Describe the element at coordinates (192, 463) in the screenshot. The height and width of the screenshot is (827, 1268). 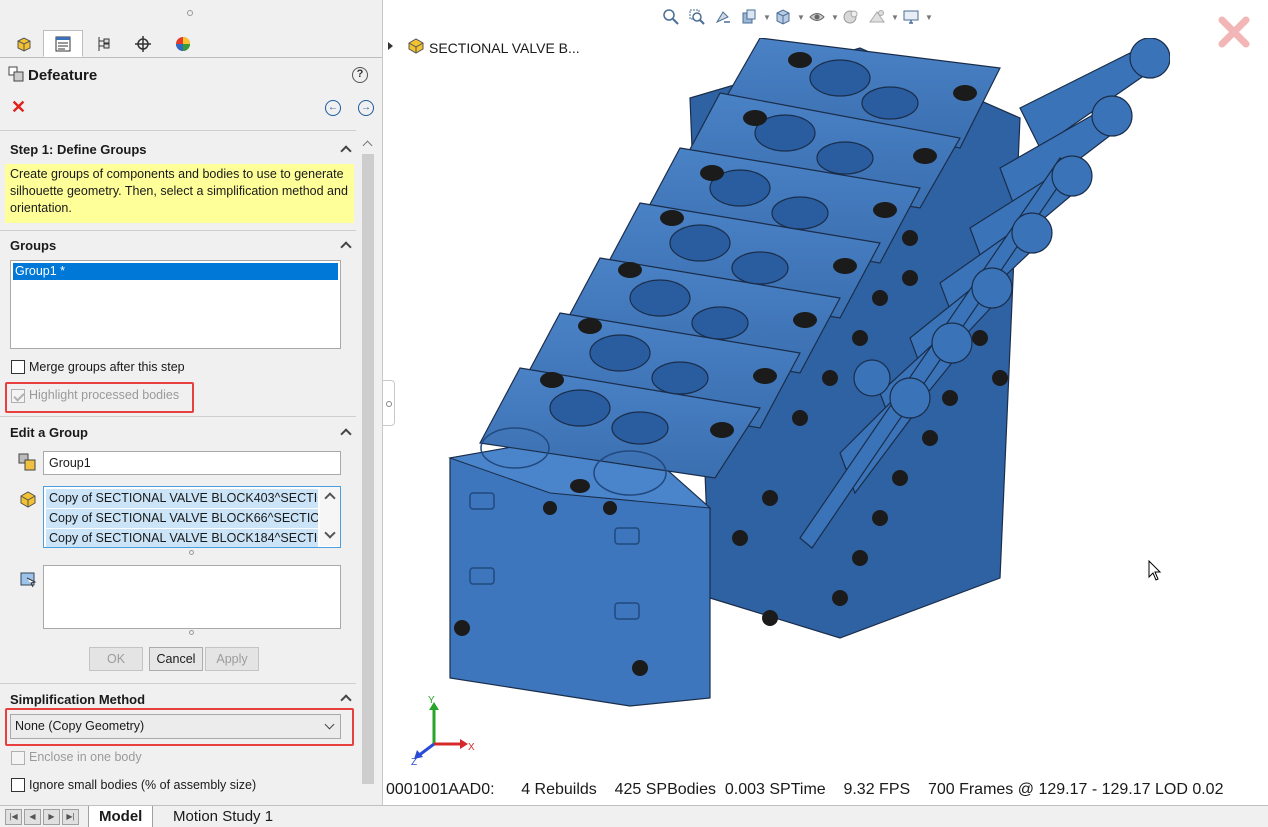
I see `group-name-field: Group1` at that location.